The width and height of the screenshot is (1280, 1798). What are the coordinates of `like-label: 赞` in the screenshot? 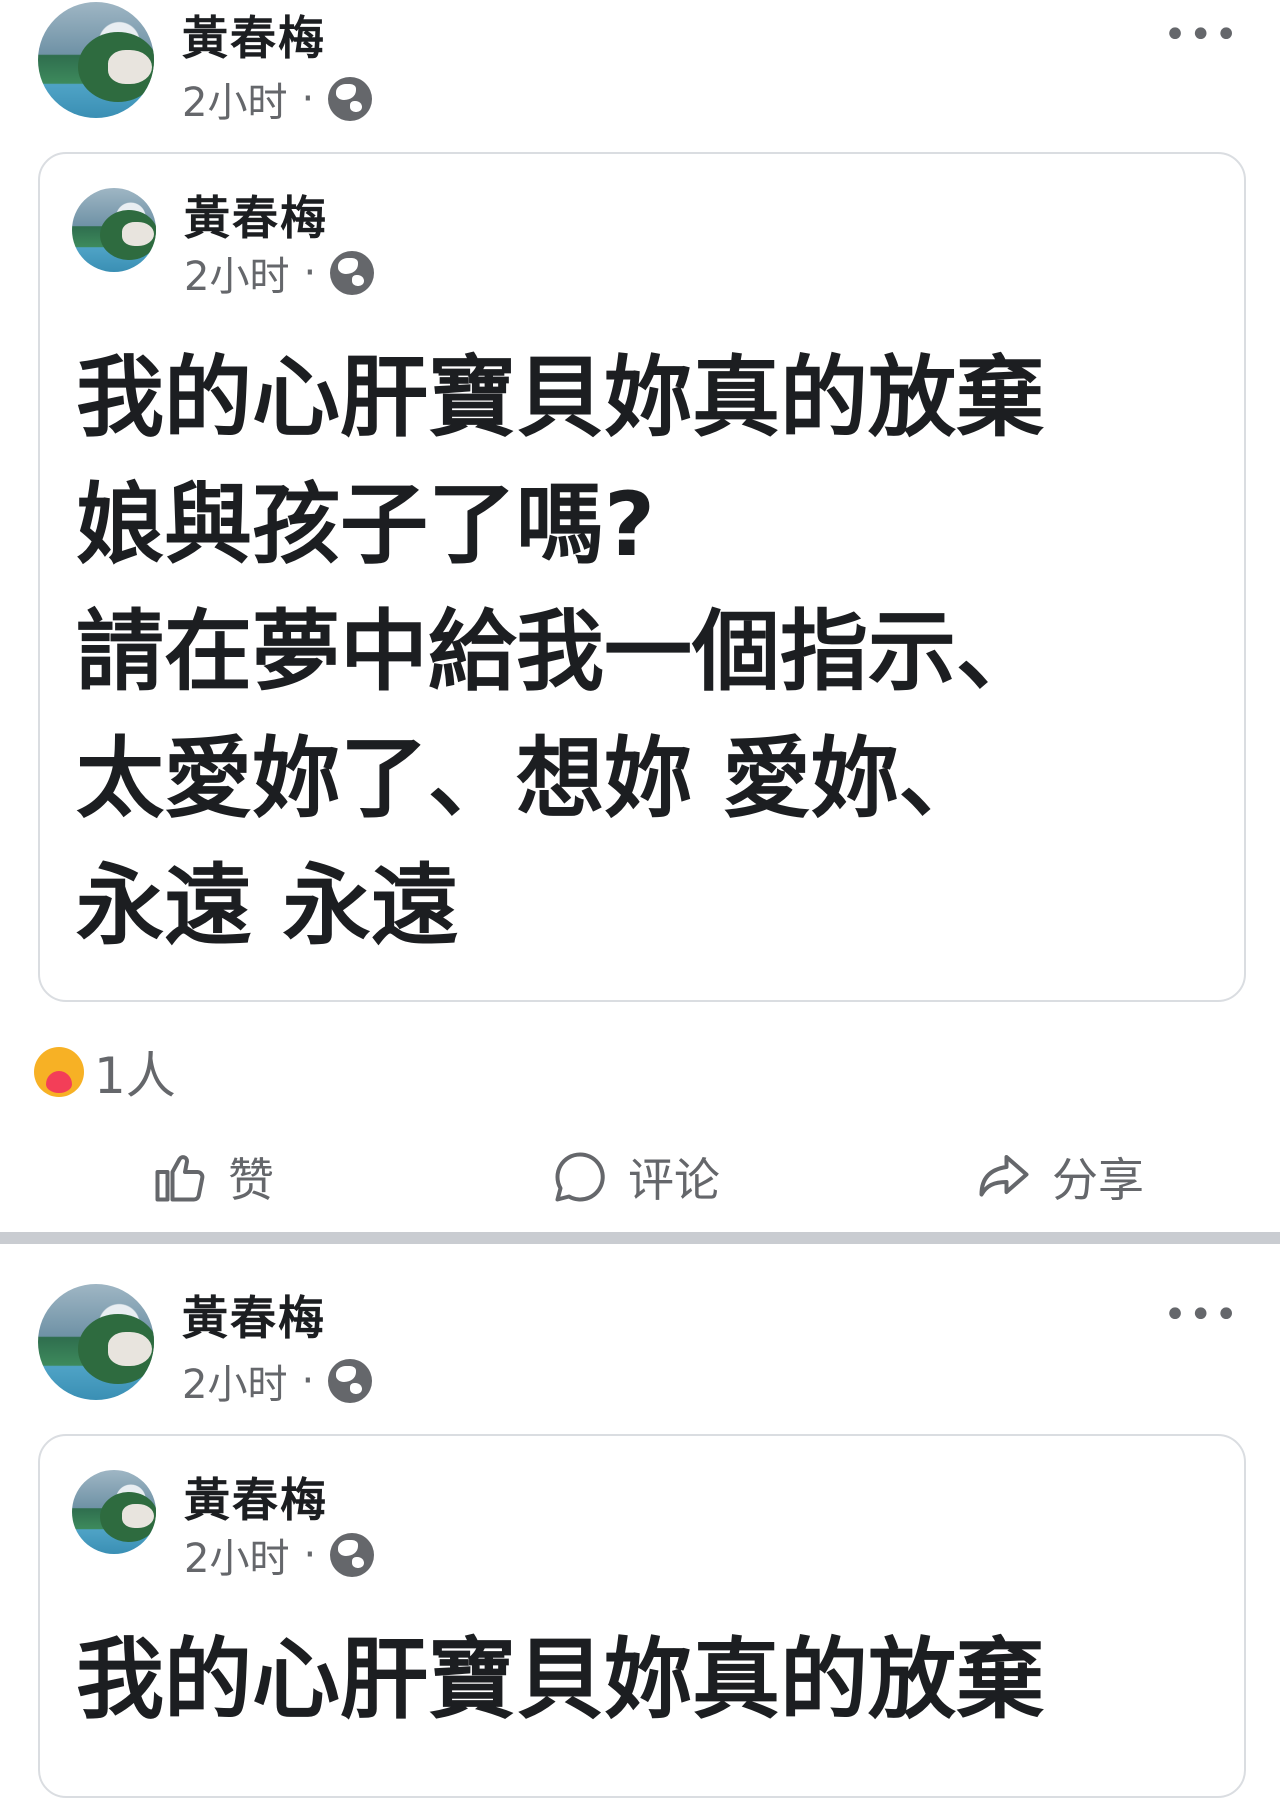 It's located at (251, 1180).